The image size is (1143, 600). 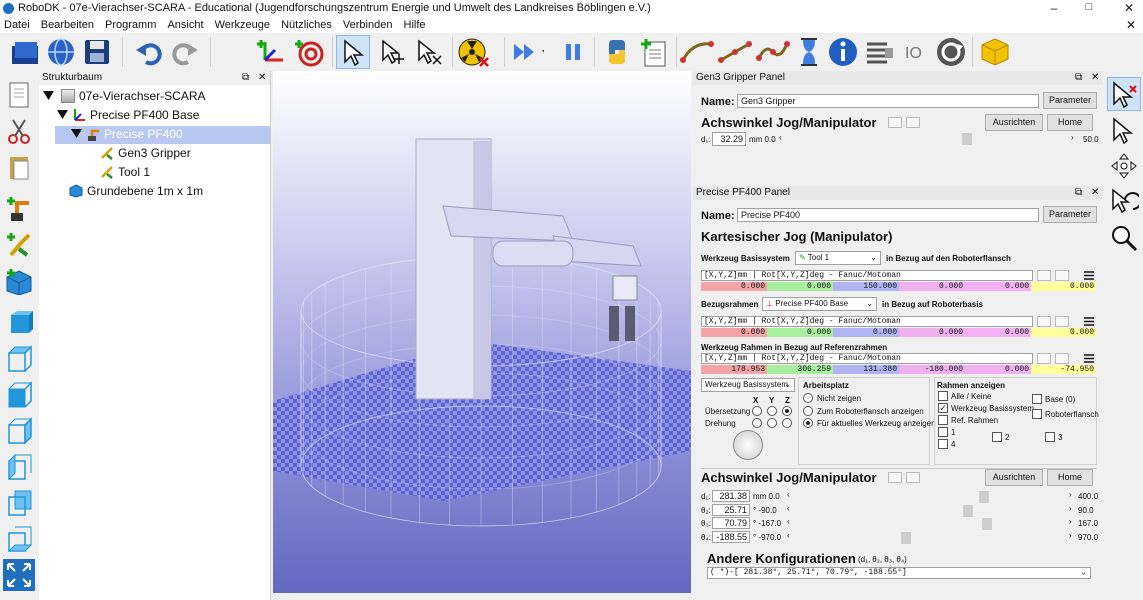 I want to click on float-panel-icon: ⧉, so click(x=1078, y=193).